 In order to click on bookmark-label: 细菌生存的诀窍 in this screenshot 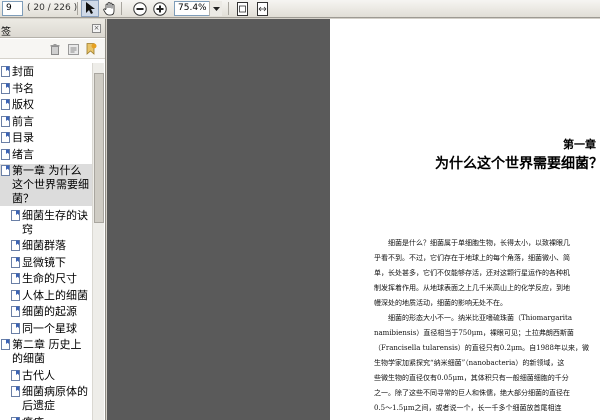, I will do `click(55, 222)`.